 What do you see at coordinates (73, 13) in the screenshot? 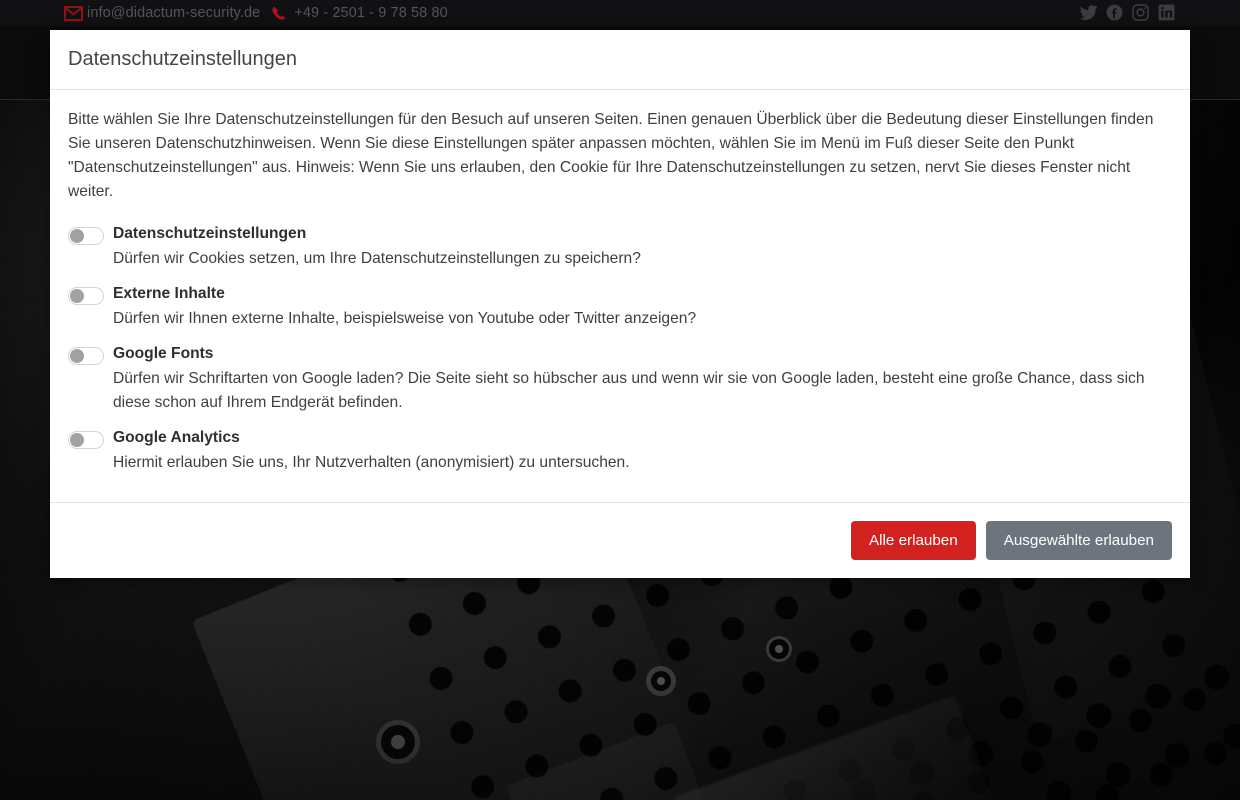
I see `mail-icon` at bounding box center [73, 13].